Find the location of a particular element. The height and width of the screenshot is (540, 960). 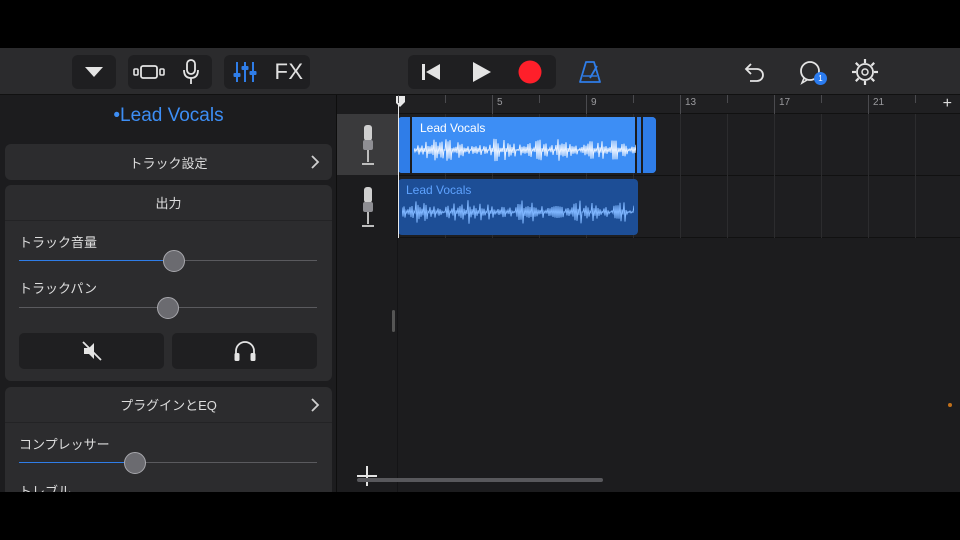

horizontal-scrollbar is located at coordinates (480, 480).